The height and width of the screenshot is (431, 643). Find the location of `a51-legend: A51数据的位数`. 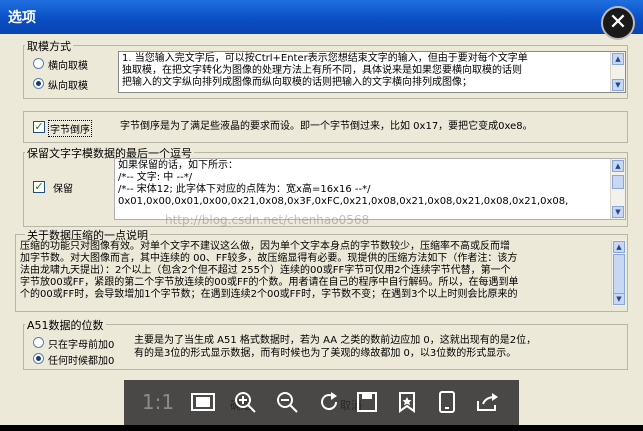

a51-legend: A51数据的位数 is located at coordinates (65, 325).